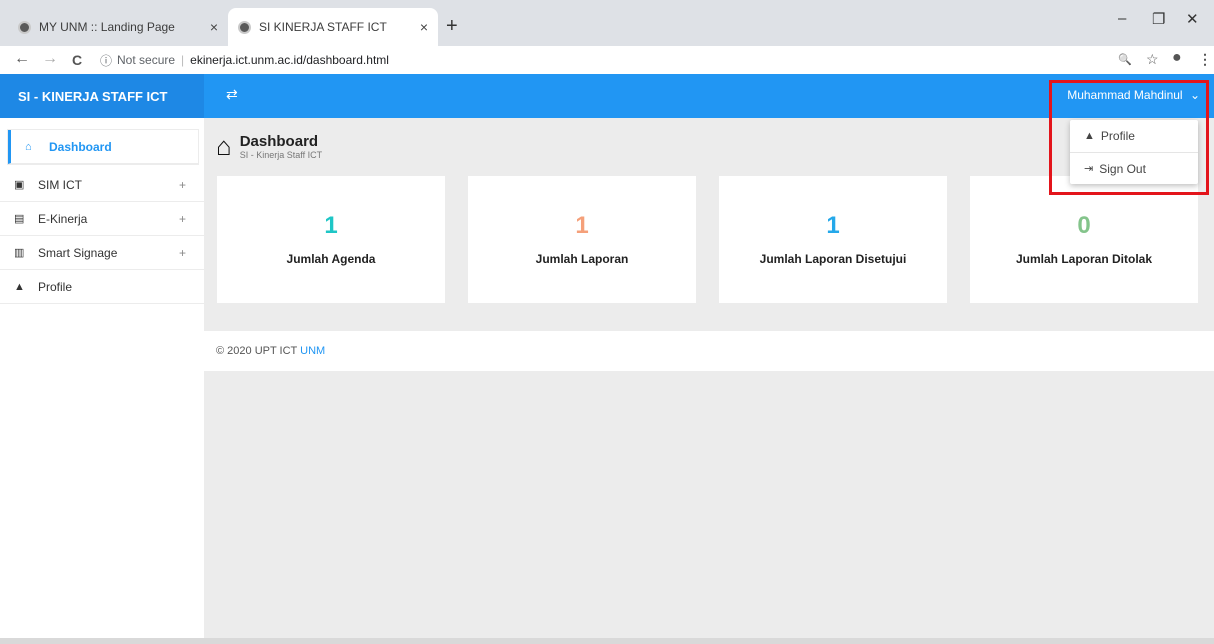  Describe the element at coordinates (1122, 18) in the screenshot. I see `minimize-icon: –` at that location.